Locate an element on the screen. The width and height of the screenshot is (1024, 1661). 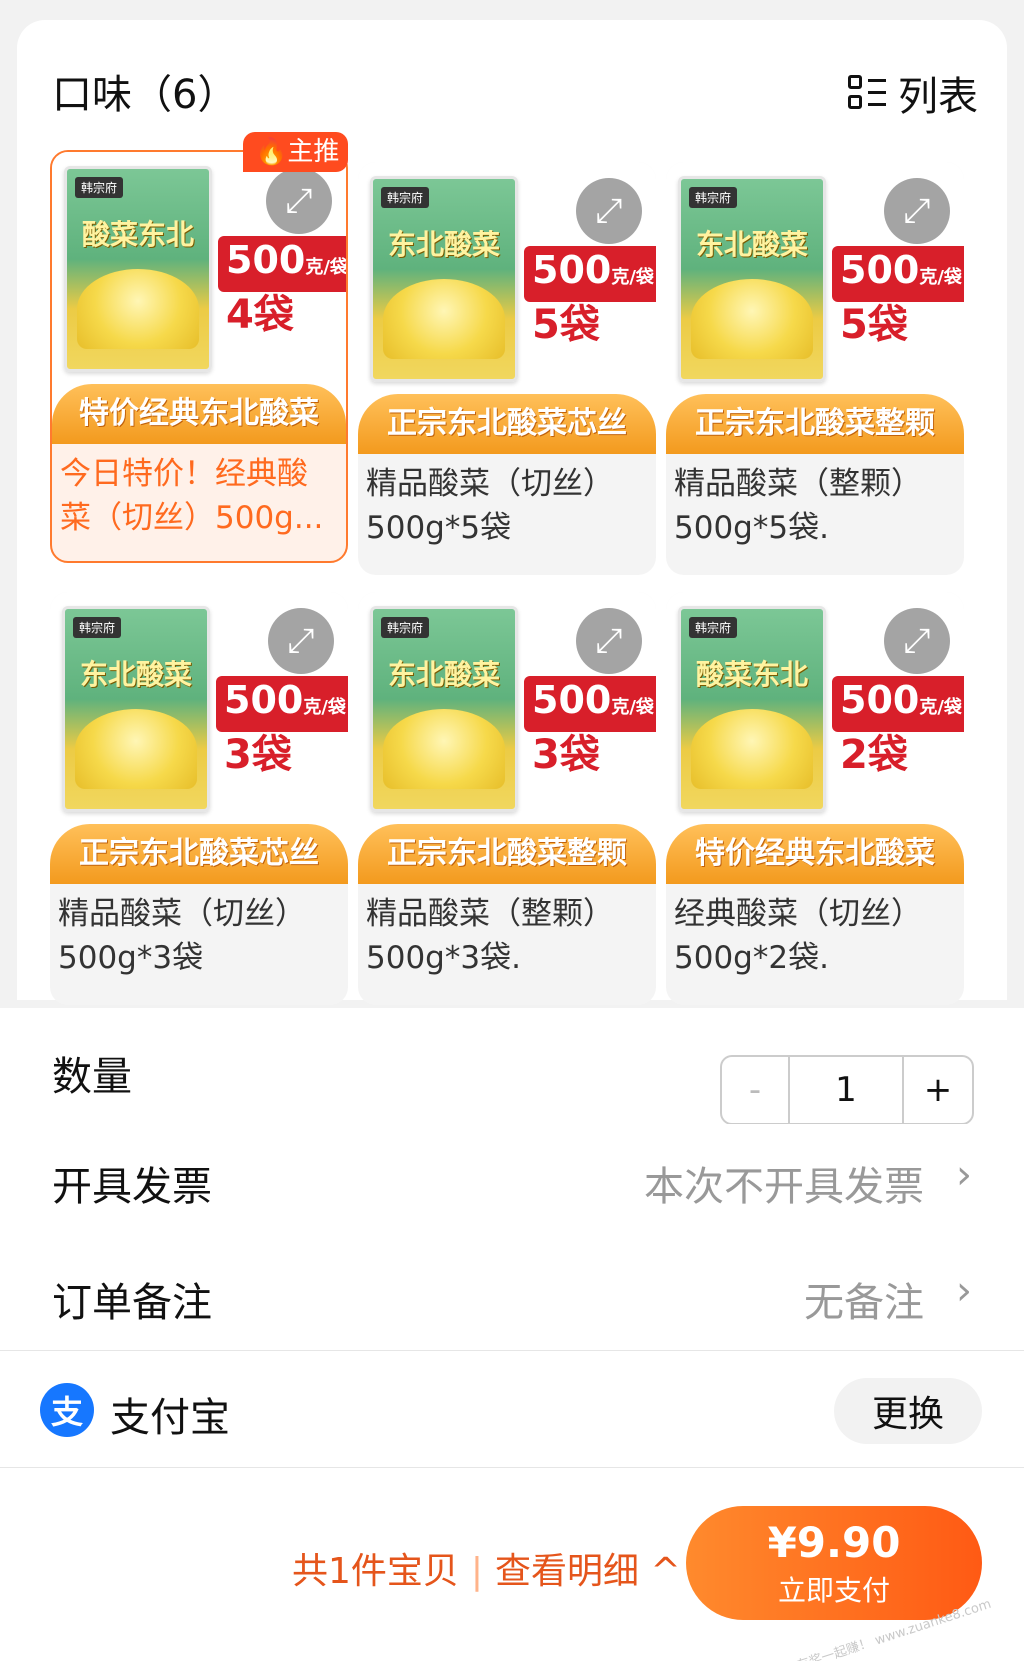
quantity-stepper: - 1 + is located at coordinates (847, 1090).